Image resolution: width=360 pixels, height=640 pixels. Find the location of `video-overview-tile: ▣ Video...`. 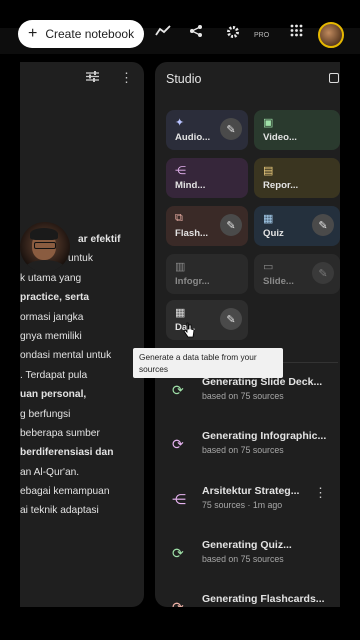

video-overview-tile: ▣ Video... is located at coordinates (297, 130).